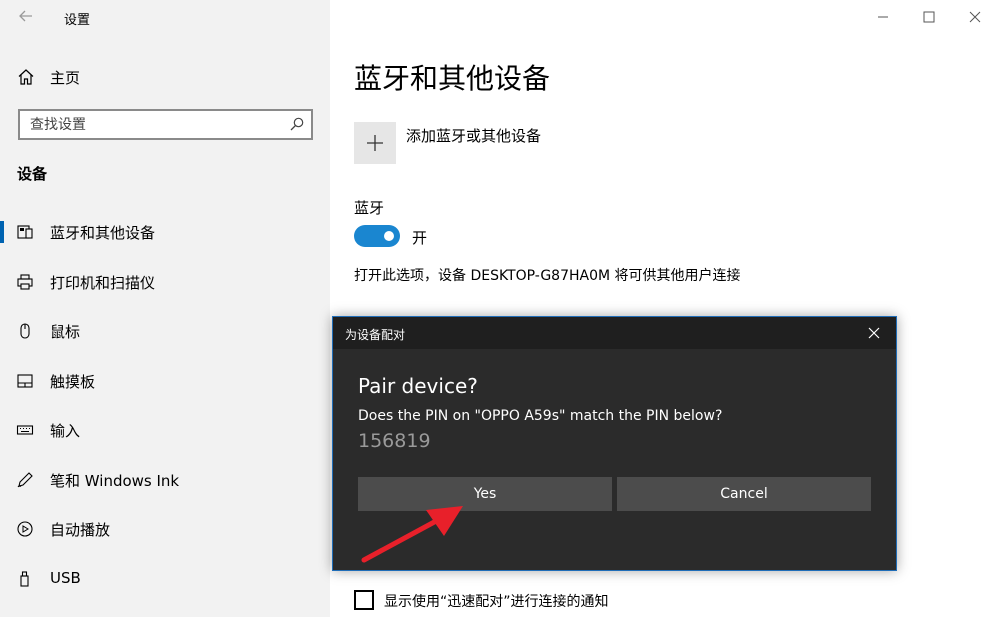 The height and width of the screenshot is (617, 1000). Describe the element at coordinates (165, 233) in the screenshot. I see `sidebar-item-bluetooth: 蓝牙和其他设备` at that location.